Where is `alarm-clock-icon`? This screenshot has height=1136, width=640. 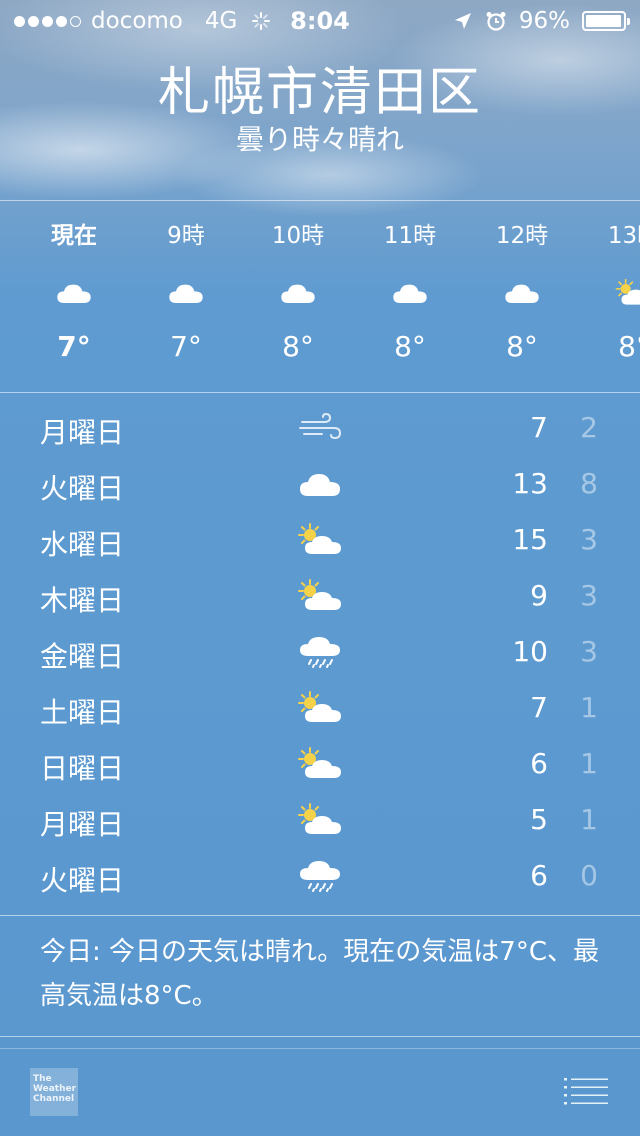
alarm-clock-icon is located at coordinates (496, 21).